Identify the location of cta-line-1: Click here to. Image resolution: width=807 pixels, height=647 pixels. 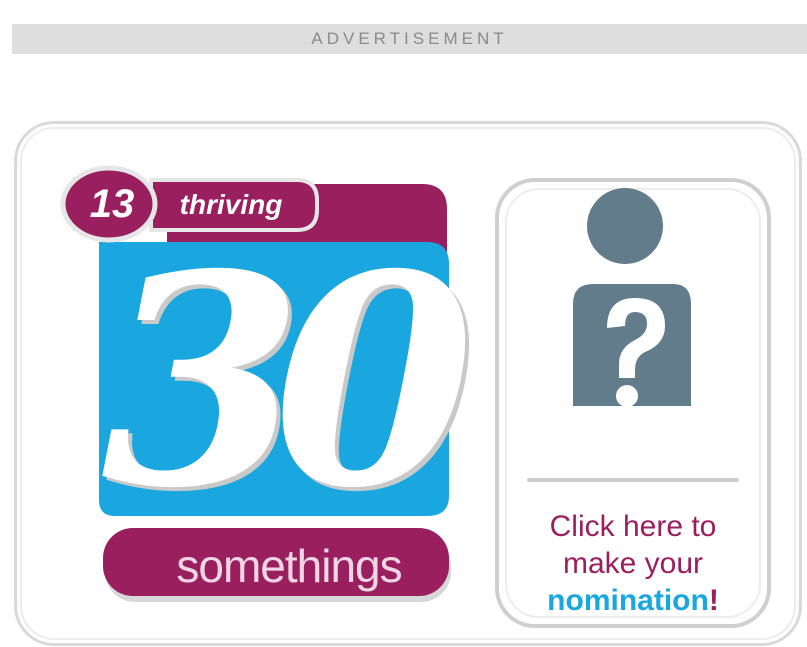
(633, 526).